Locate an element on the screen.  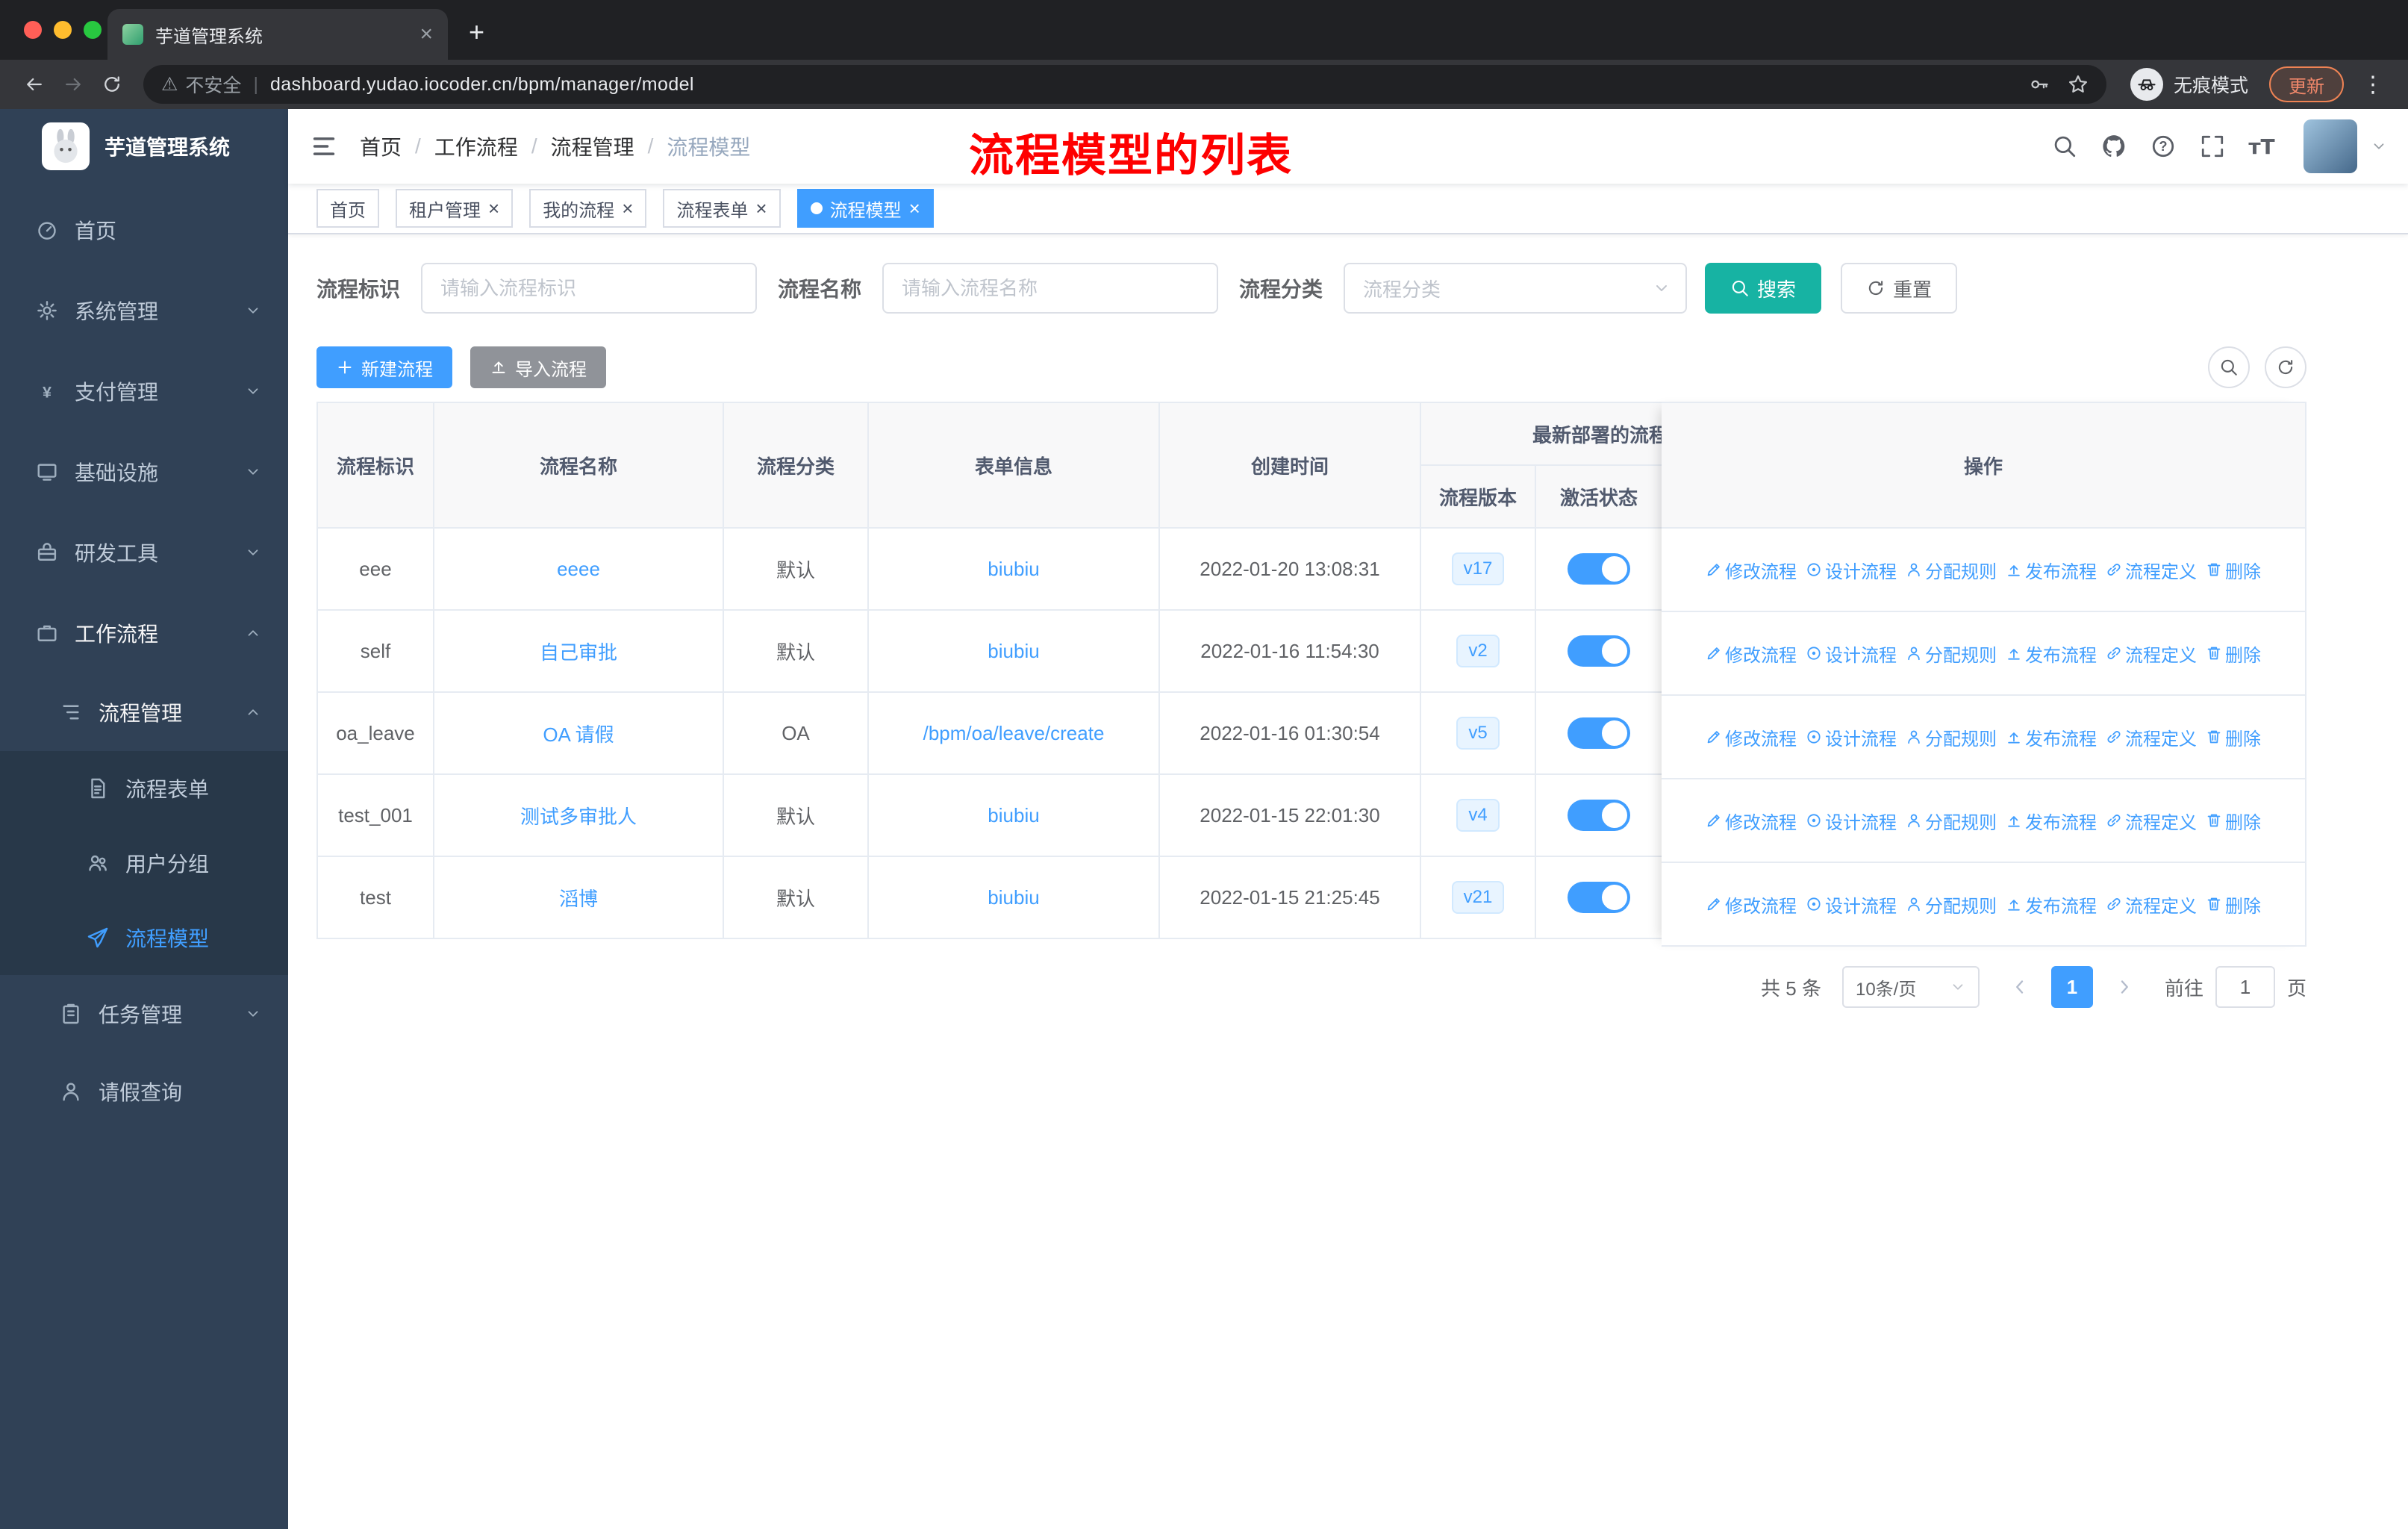
new-tab-button: + is located at coordinates (476, 32).